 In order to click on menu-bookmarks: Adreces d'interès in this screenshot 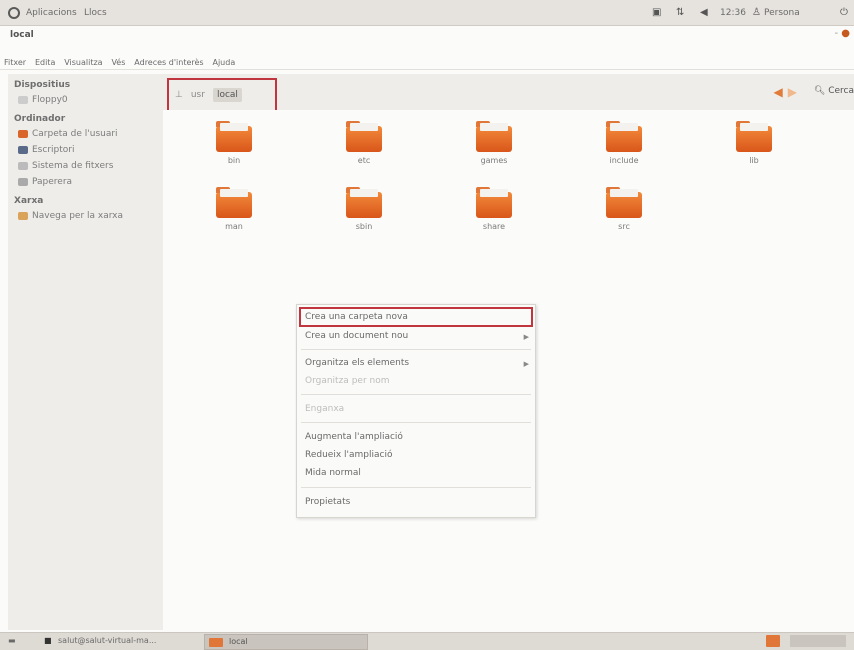, I will do `click(168, 62)`.